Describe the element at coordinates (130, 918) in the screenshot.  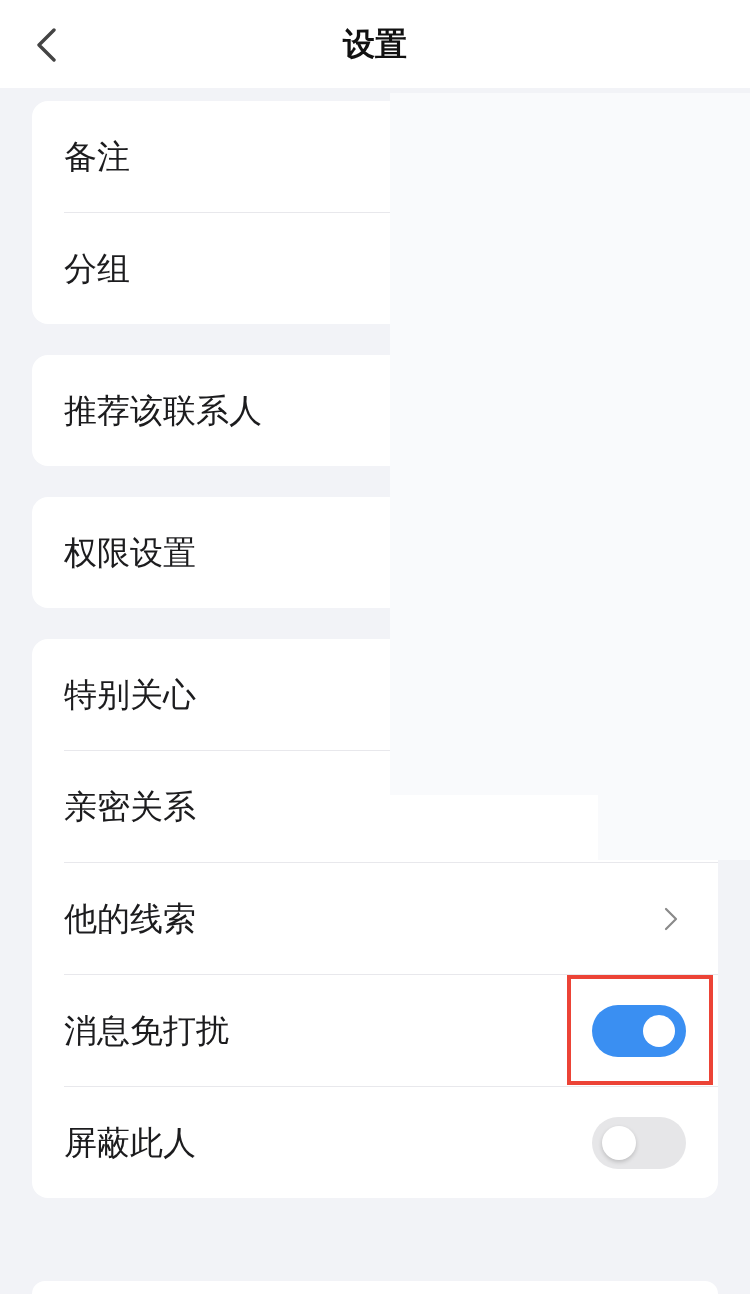
I see `row-label: 他的线索` at that location.